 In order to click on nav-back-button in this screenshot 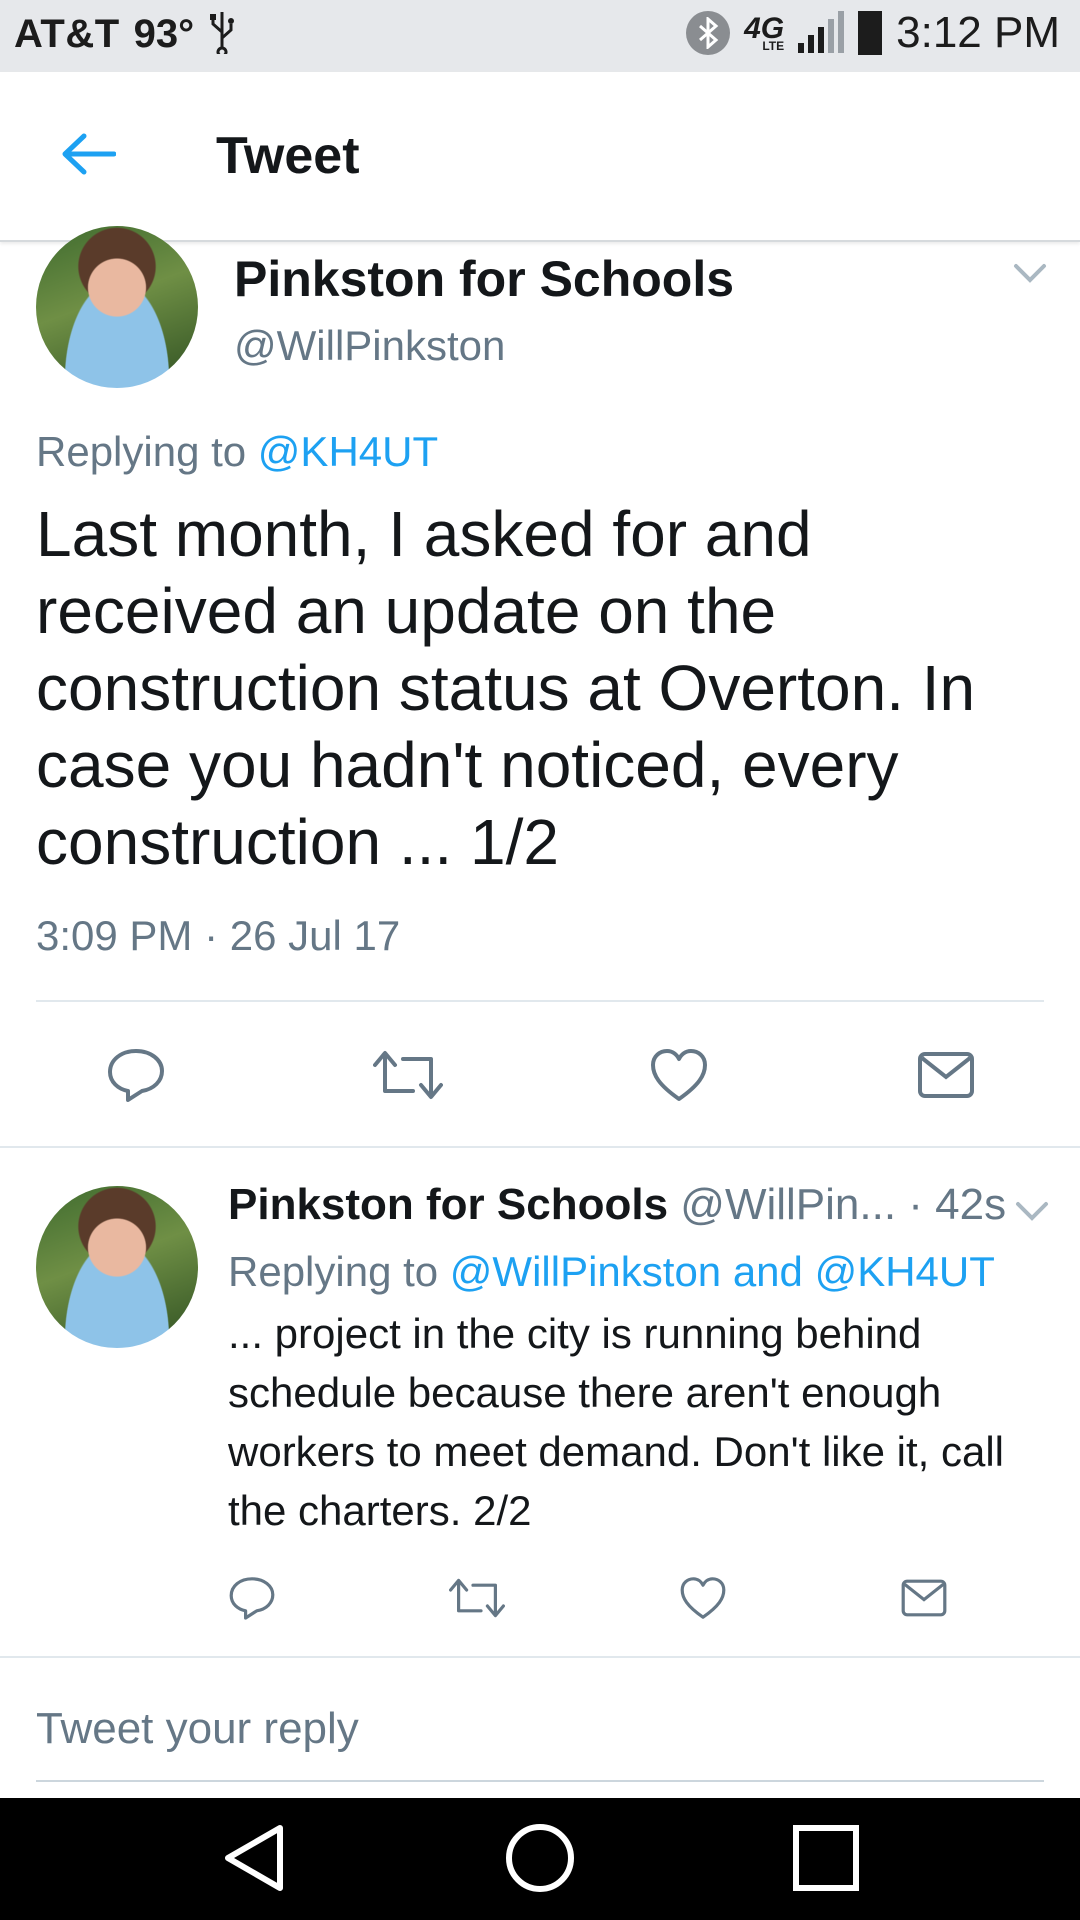, I will do `click(254, 1858)`.